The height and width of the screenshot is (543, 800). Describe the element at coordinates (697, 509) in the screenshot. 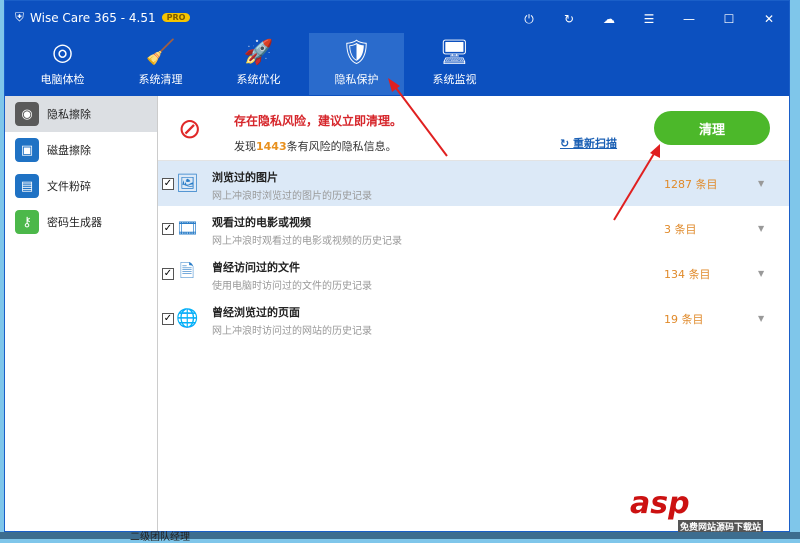

I see `watermark: asp 免费网站源码下载站` at that location.